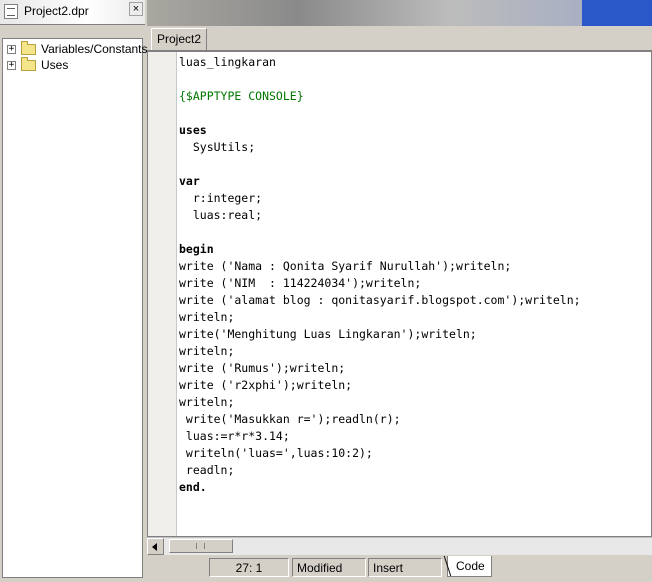 This screenshot has width=652, height=582. What do you see at coordinates (193, 130) in the screenshot?
I see `code-line-text: uses` at bounding box center [193, 130].